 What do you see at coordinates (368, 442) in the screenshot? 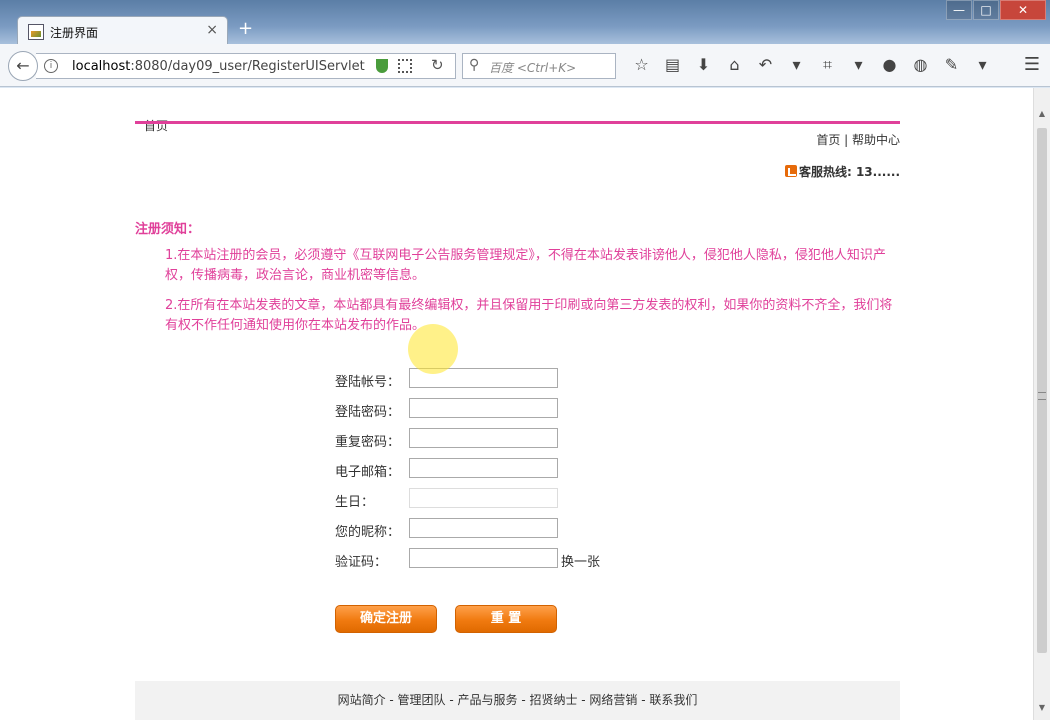
I see `password2-label: 重复密码：` at bounding box center [368, 442].